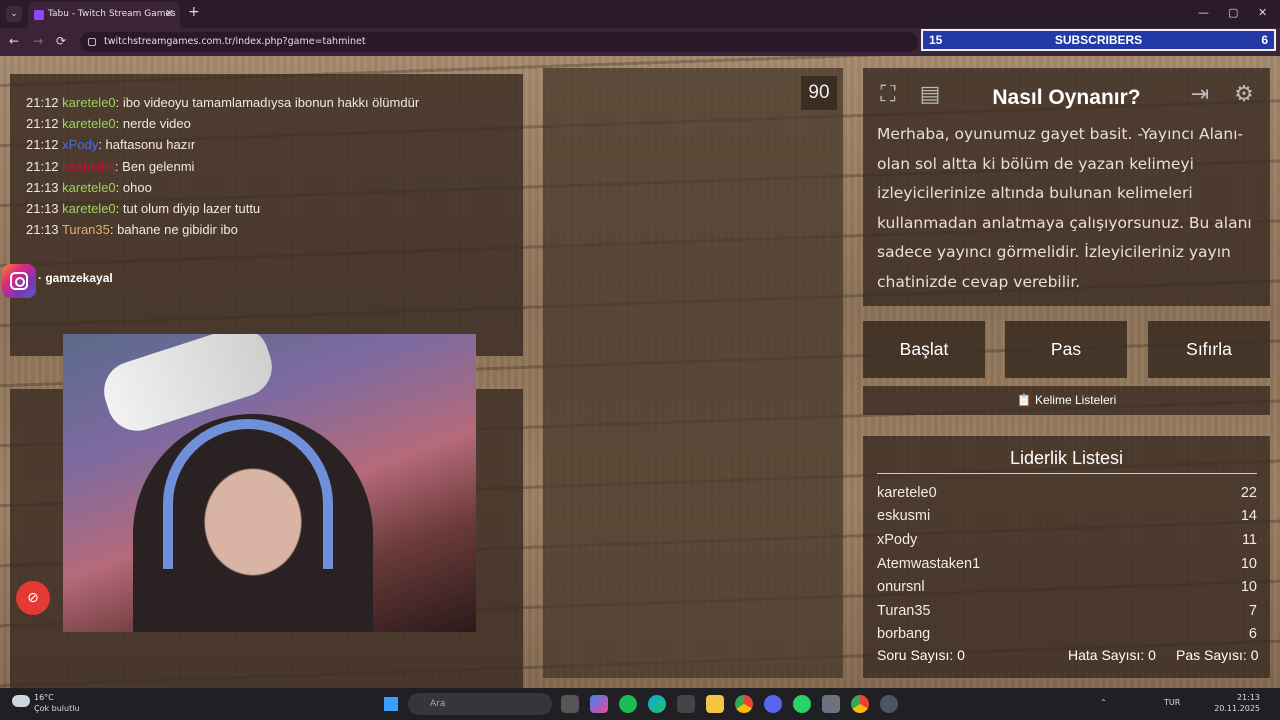 The width and height of the screenshot is (1280, 720). I want to click on start-button: Başlat, so click(924, 349).